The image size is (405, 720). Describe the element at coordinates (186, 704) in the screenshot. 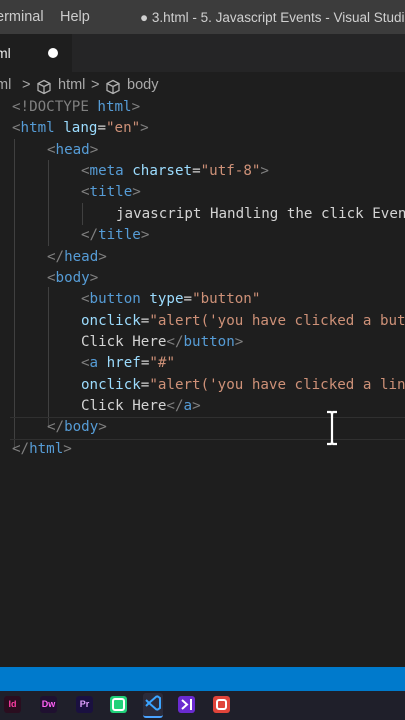

I see `visual-studio-icon` at that location.